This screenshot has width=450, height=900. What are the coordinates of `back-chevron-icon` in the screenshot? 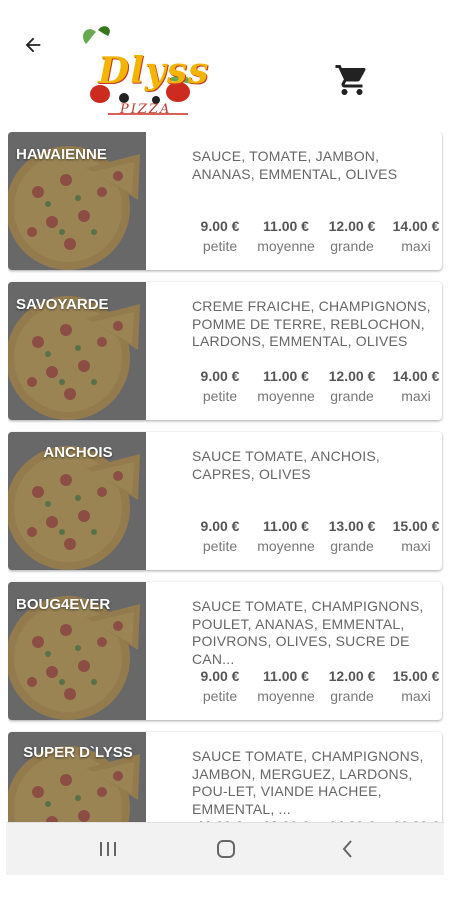 It's located at (347, 849).